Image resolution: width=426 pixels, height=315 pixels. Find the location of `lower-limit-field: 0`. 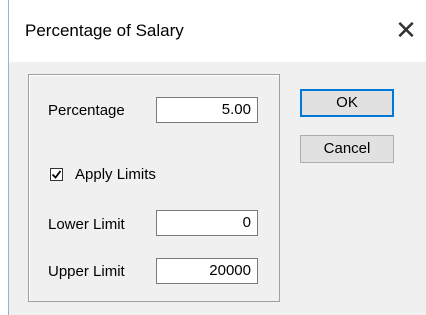

lower-limit-field: 0 is located at coordinates (207, 223).